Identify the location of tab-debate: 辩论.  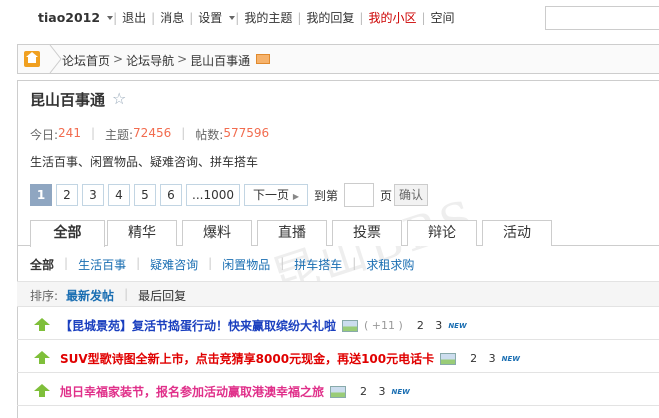
(442, 233).